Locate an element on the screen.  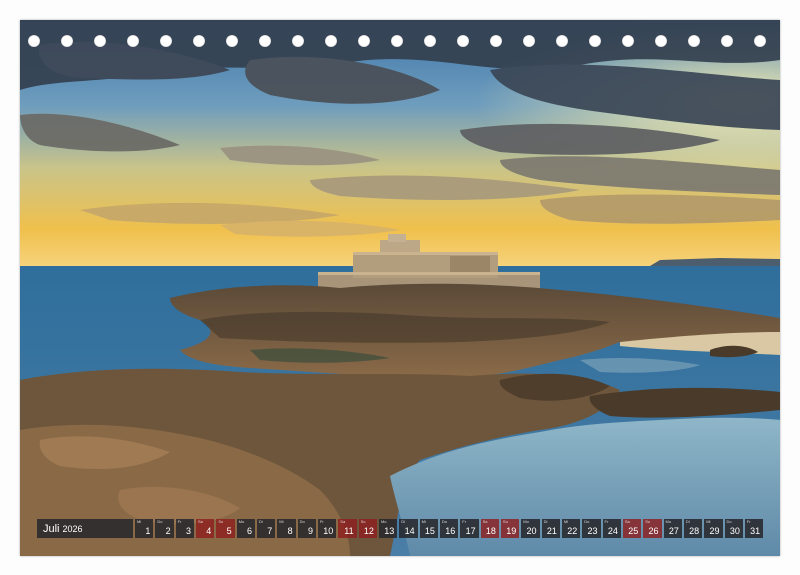
day-cell: So 26 is located at coordinates (652, 528).